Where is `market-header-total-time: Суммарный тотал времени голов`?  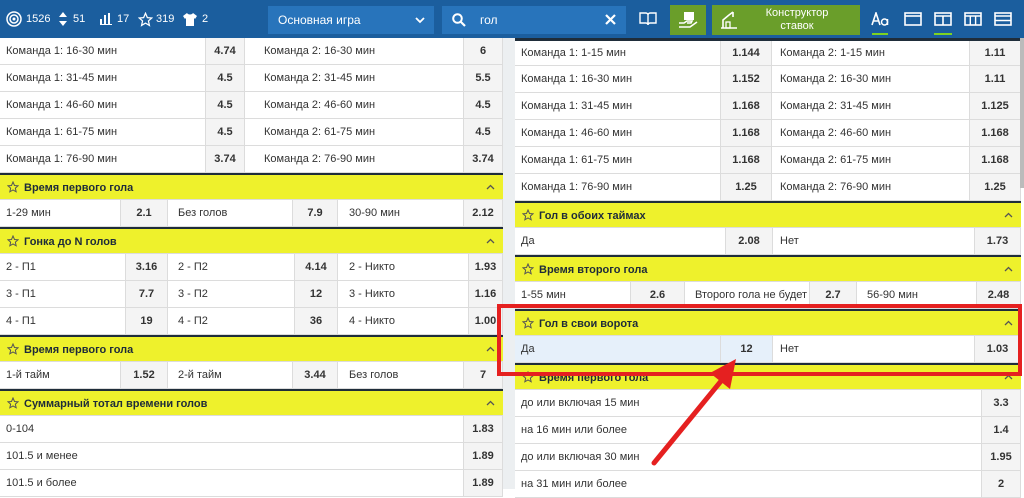 market-header-total-time: Суммарный тотал времени голов is located at coordinates (251, 402).